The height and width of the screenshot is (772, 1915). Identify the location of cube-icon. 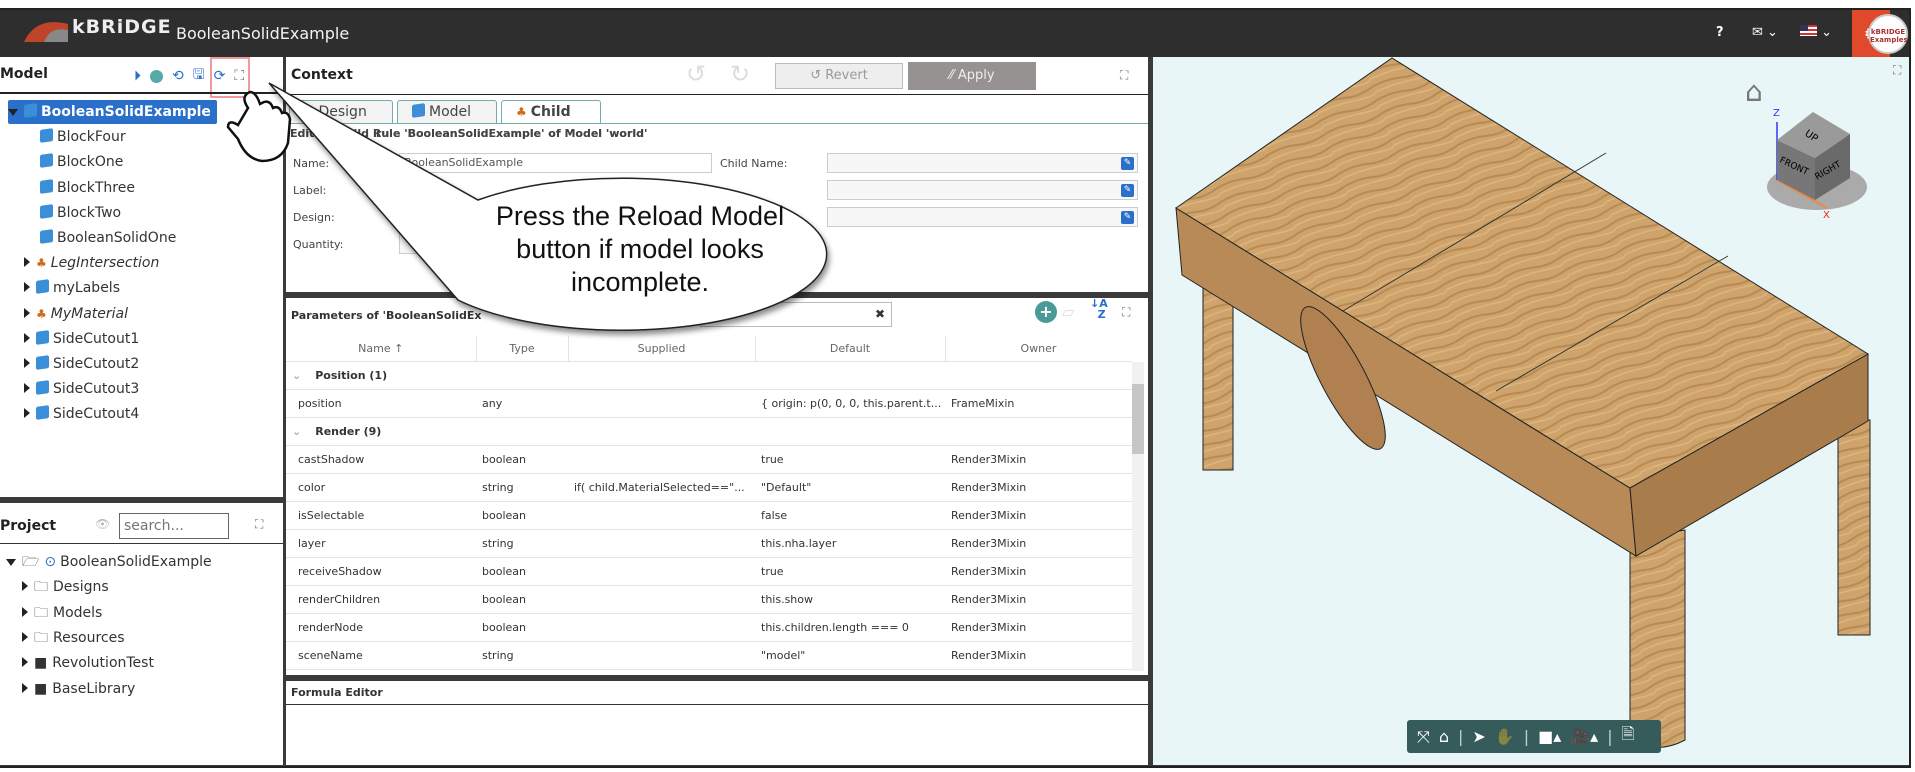
(46, 161).